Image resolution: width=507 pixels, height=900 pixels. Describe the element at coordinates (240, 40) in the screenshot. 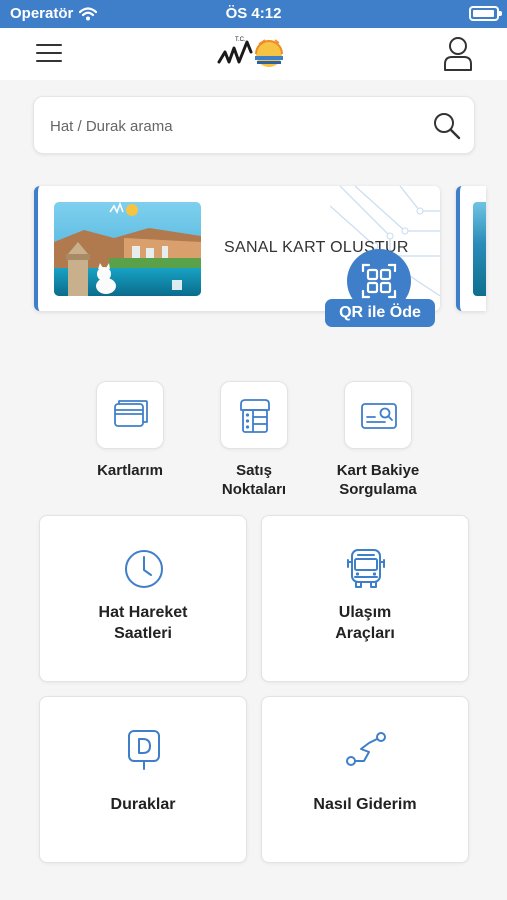

I see `logo-tc-text: T.C.` at that location.